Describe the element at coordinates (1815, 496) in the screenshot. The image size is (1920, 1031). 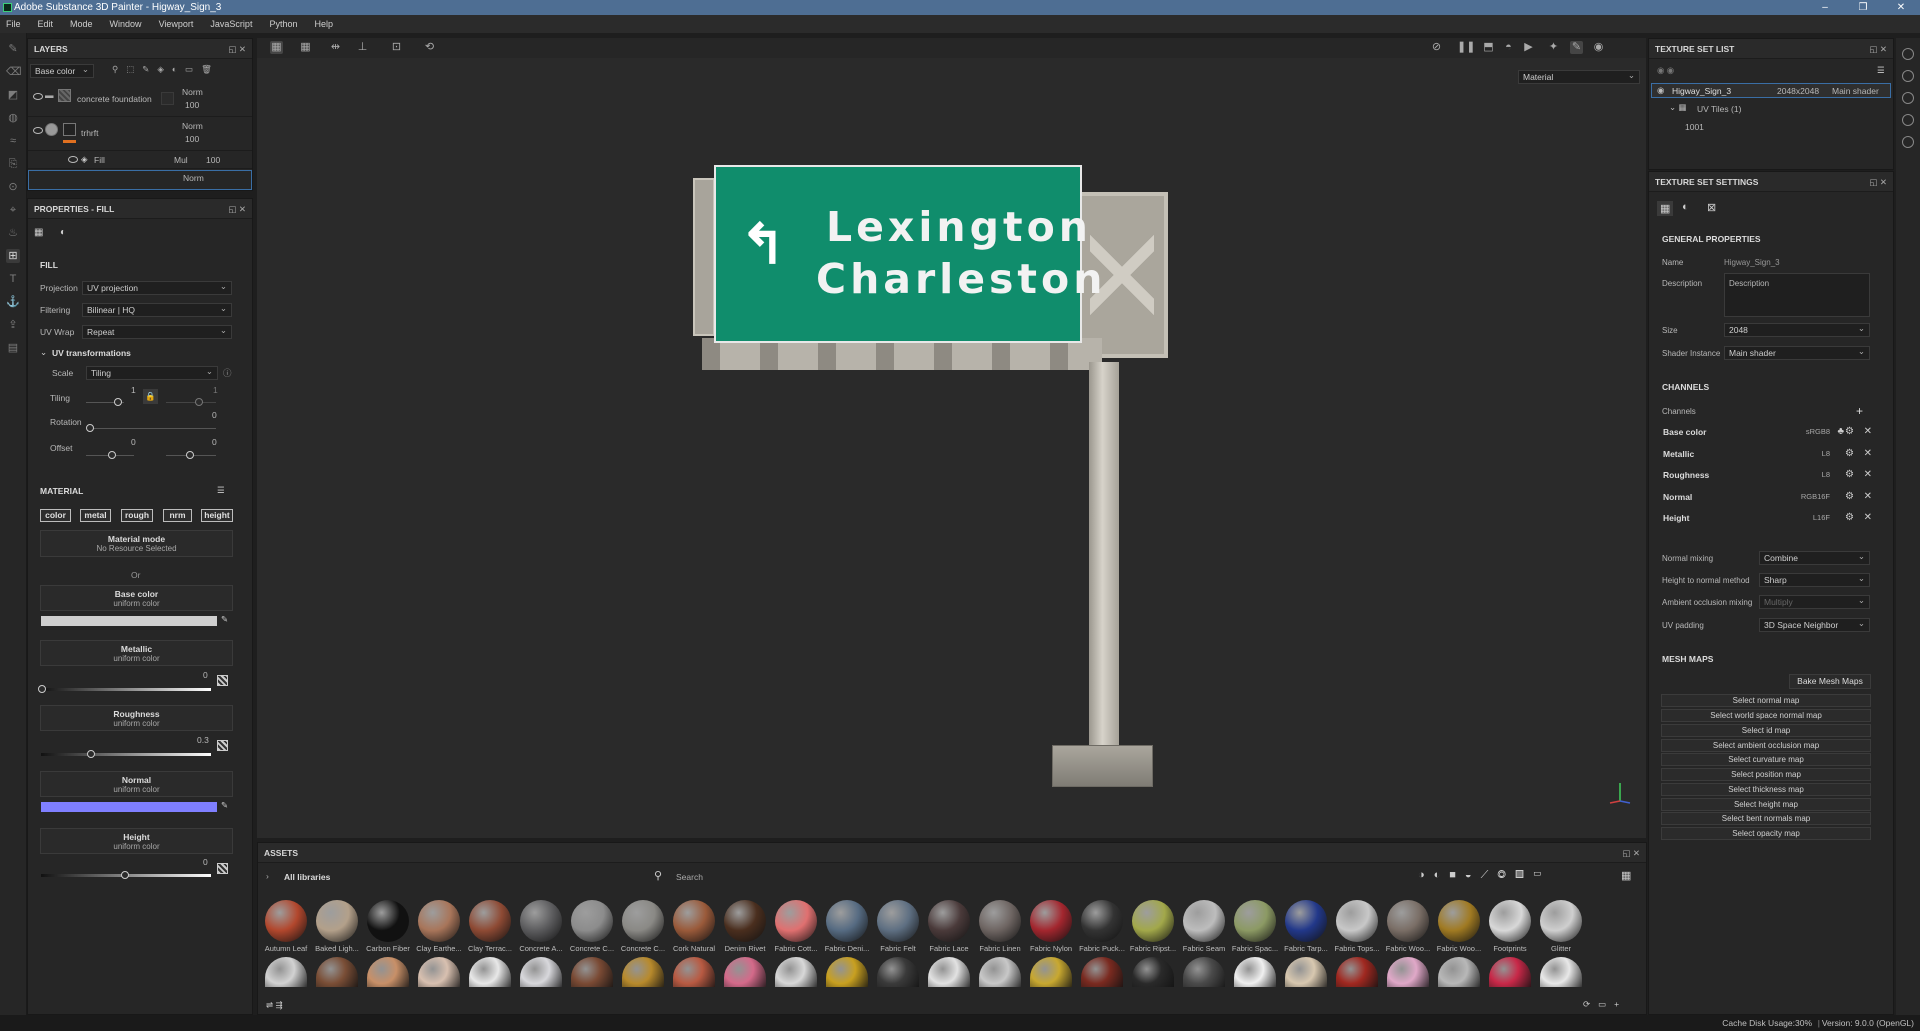
I see `channel-format: RGB16F` at that location.